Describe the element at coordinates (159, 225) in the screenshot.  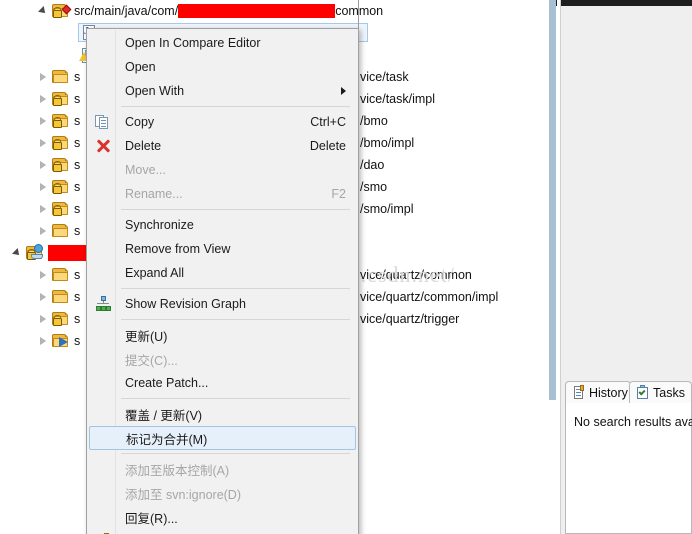
I see `menu-item-label: Synchronize` at that location.